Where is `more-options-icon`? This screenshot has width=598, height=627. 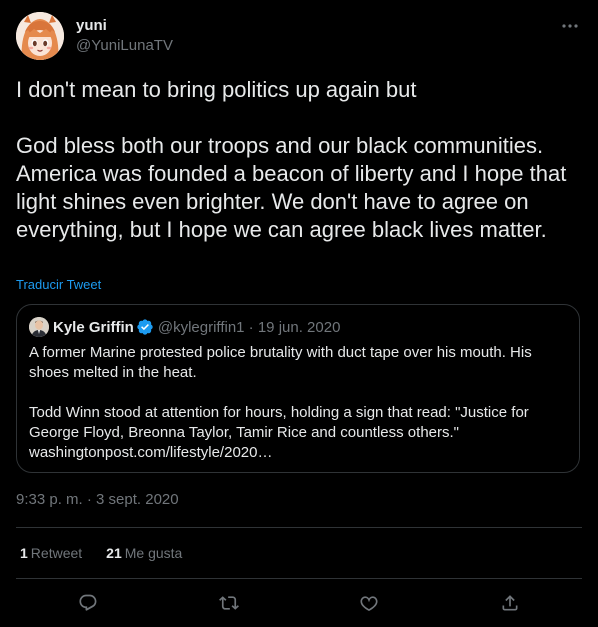 more-options-icon is located at coordinates (570, 26).